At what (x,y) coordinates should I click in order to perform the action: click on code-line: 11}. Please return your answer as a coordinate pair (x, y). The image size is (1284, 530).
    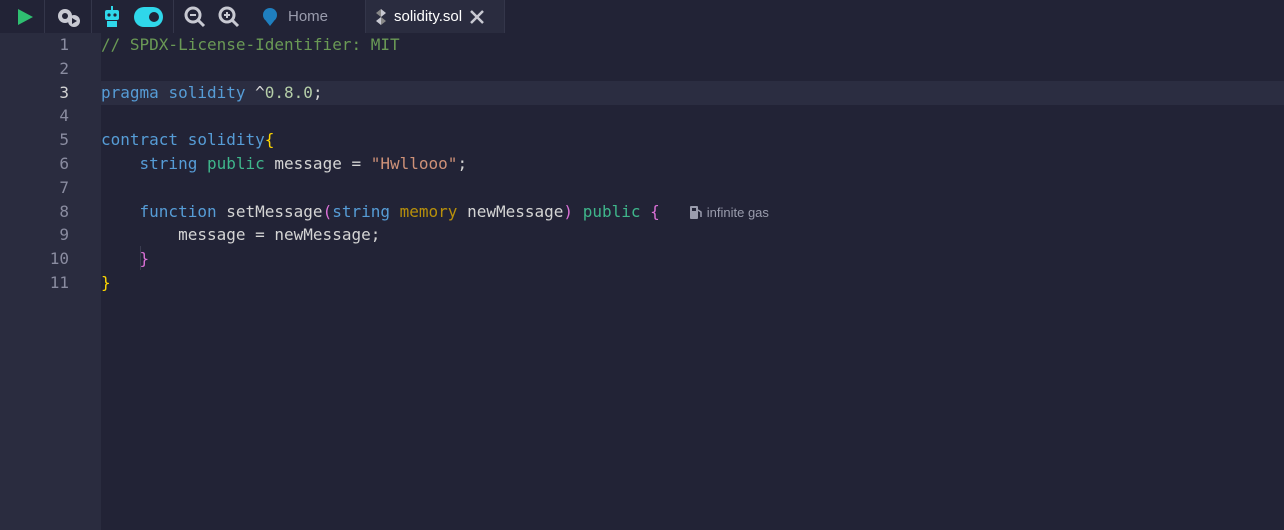
    Looking at the image, I should click on (642, 283).